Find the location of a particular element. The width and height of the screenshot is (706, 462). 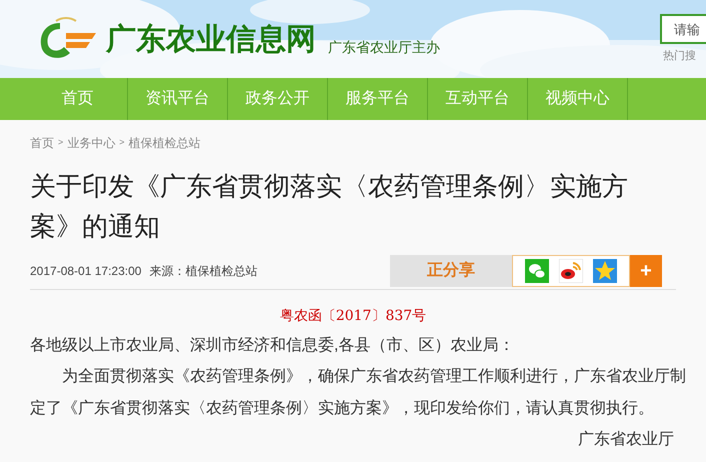

search-field: 请输 is located at coordinates (683, 29).